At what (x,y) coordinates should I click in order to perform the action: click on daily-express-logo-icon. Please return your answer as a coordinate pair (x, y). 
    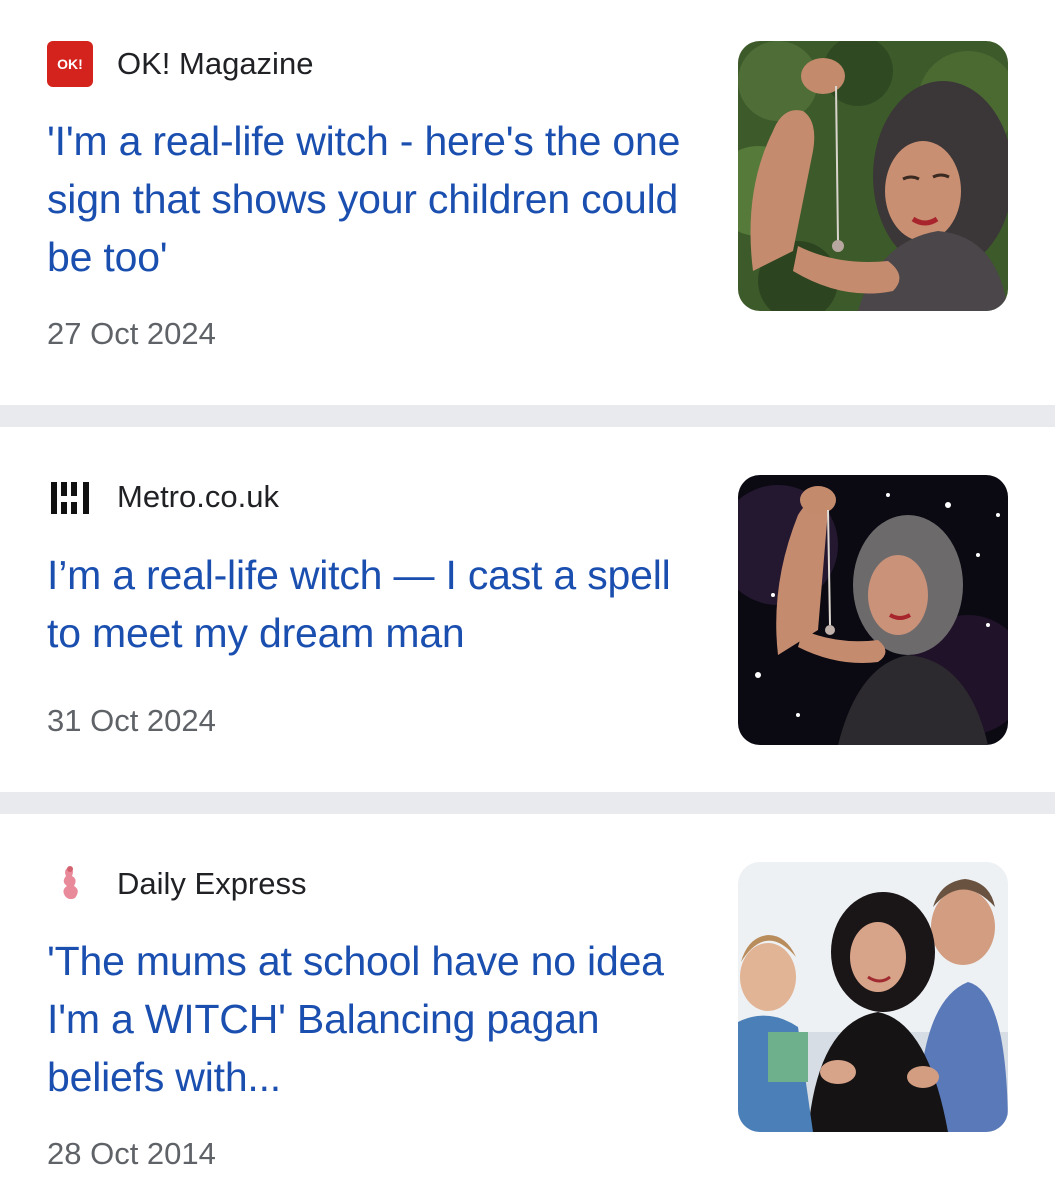
    Looking at the image, I should click on (70, 884).